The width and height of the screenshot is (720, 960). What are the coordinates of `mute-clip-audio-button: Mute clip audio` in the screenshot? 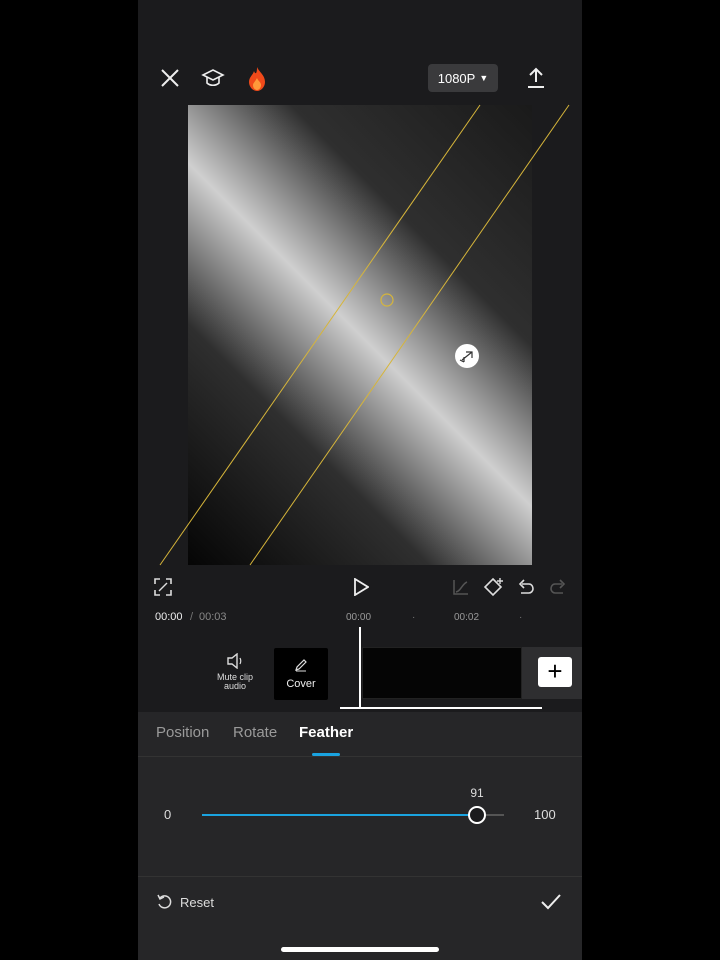 It's located at (235, 671).